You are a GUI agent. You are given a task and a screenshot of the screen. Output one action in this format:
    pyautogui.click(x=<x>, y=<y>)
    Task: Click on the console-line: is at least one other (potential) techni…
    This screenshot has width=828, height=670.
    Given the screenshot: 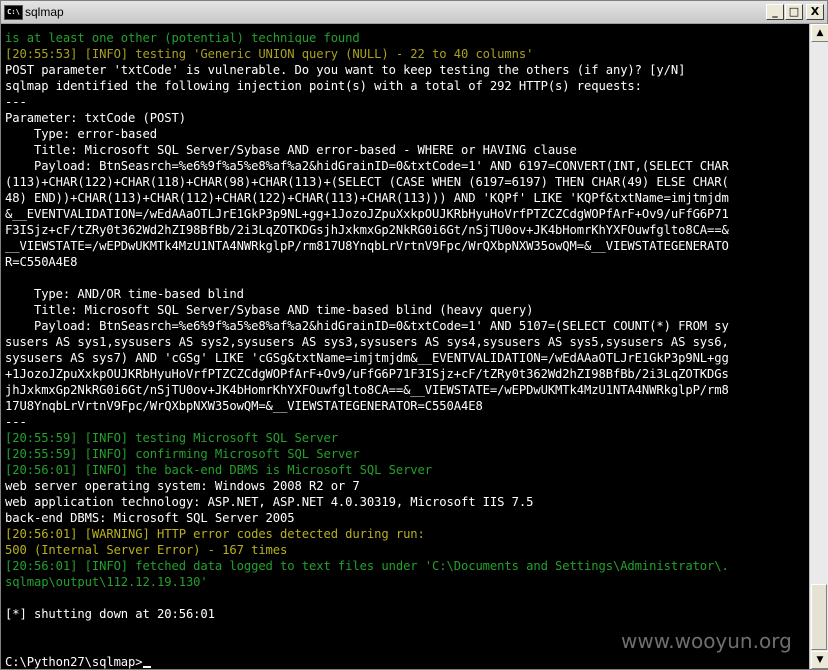 What is the action you would take?
    pyautogui.click(x=182, y=38)
    